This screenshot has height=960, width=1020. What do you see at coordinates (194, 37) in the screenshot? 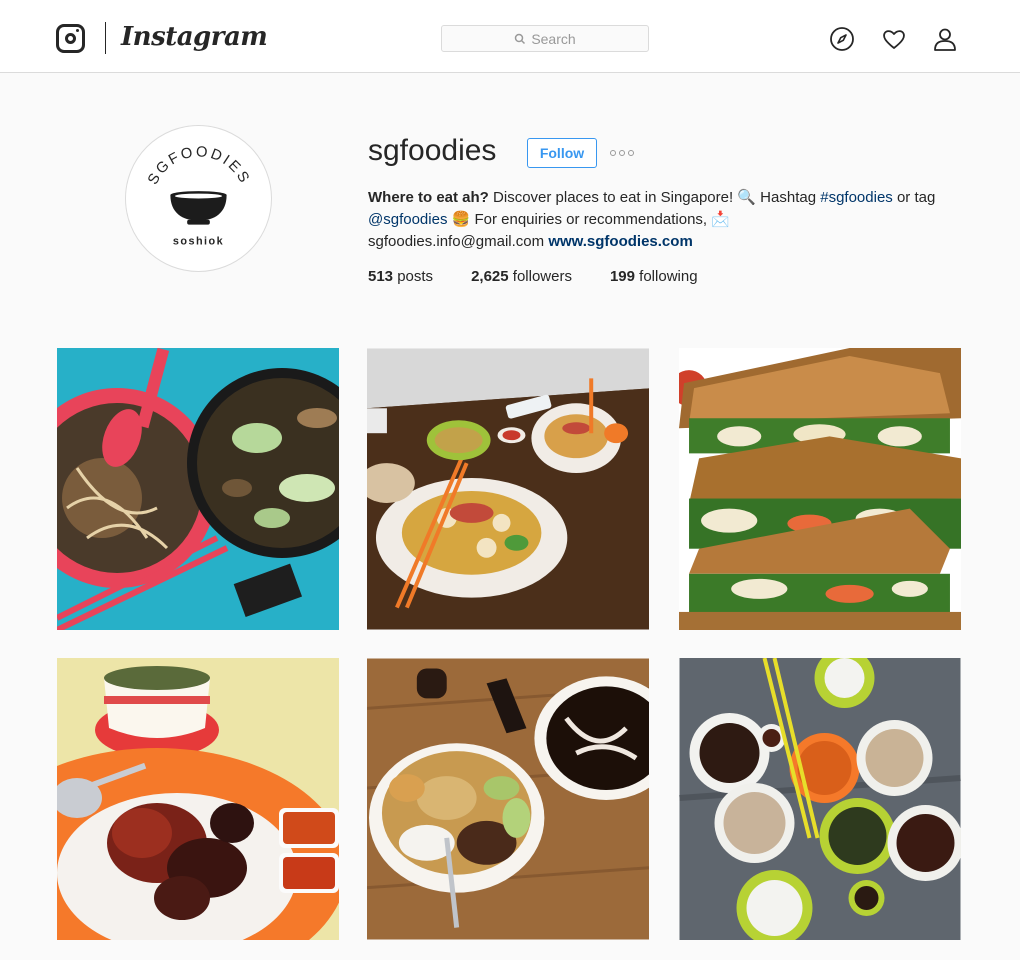
I see `instagram-wordmark: Instagram` at bounding box center [194, 37].